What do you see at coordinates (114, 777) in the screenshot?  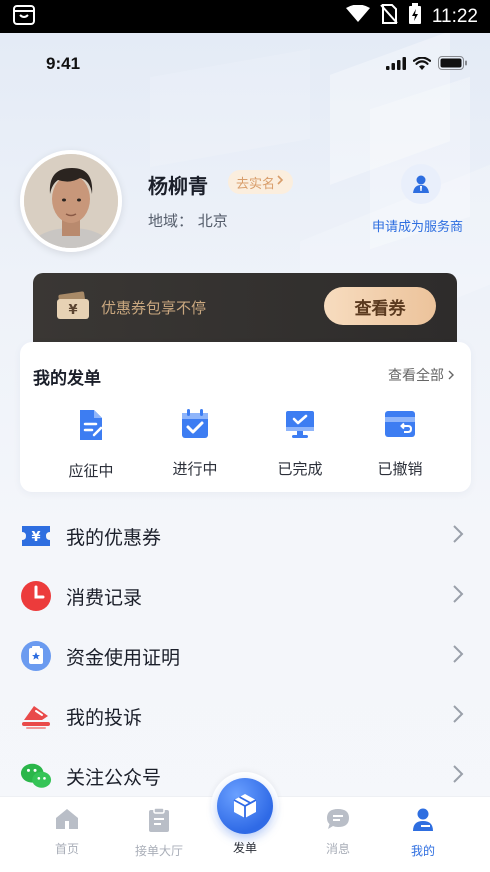 I see `menu-item-label: 关注公众号` at bounding box center [114, 777].